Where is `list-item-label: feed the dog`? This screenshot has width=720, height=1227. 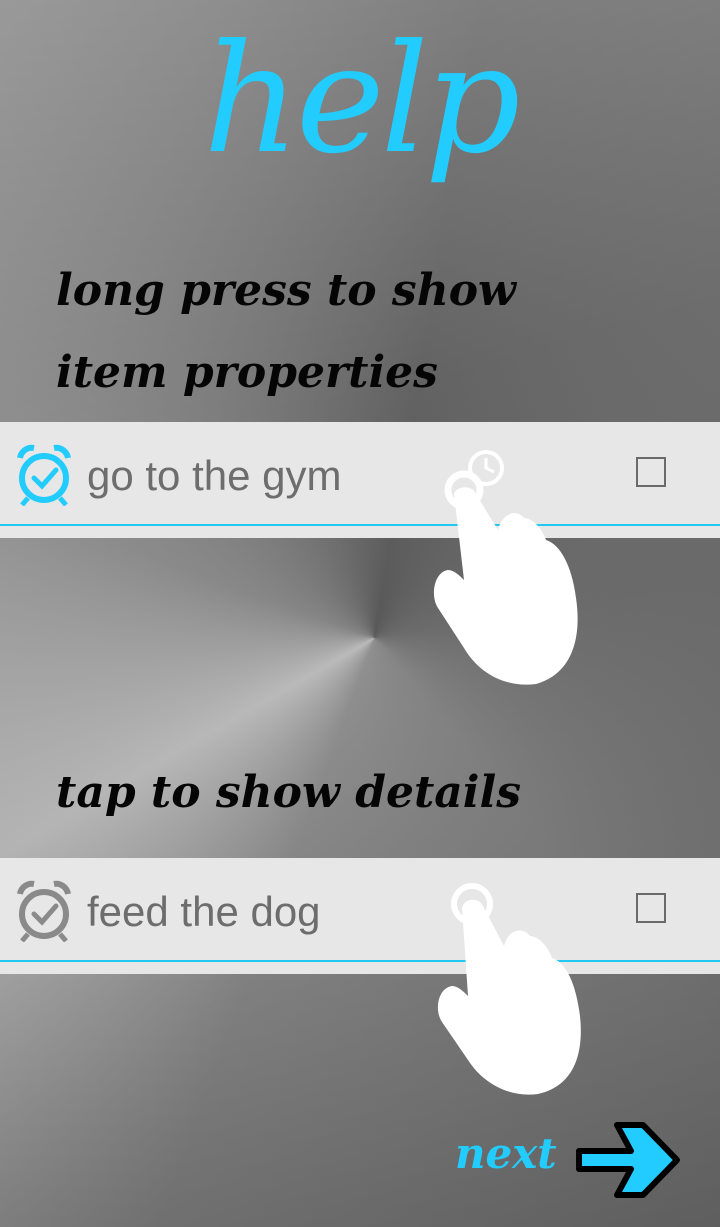
list-item-label: feed the dog is located at coordinates (204, 911).